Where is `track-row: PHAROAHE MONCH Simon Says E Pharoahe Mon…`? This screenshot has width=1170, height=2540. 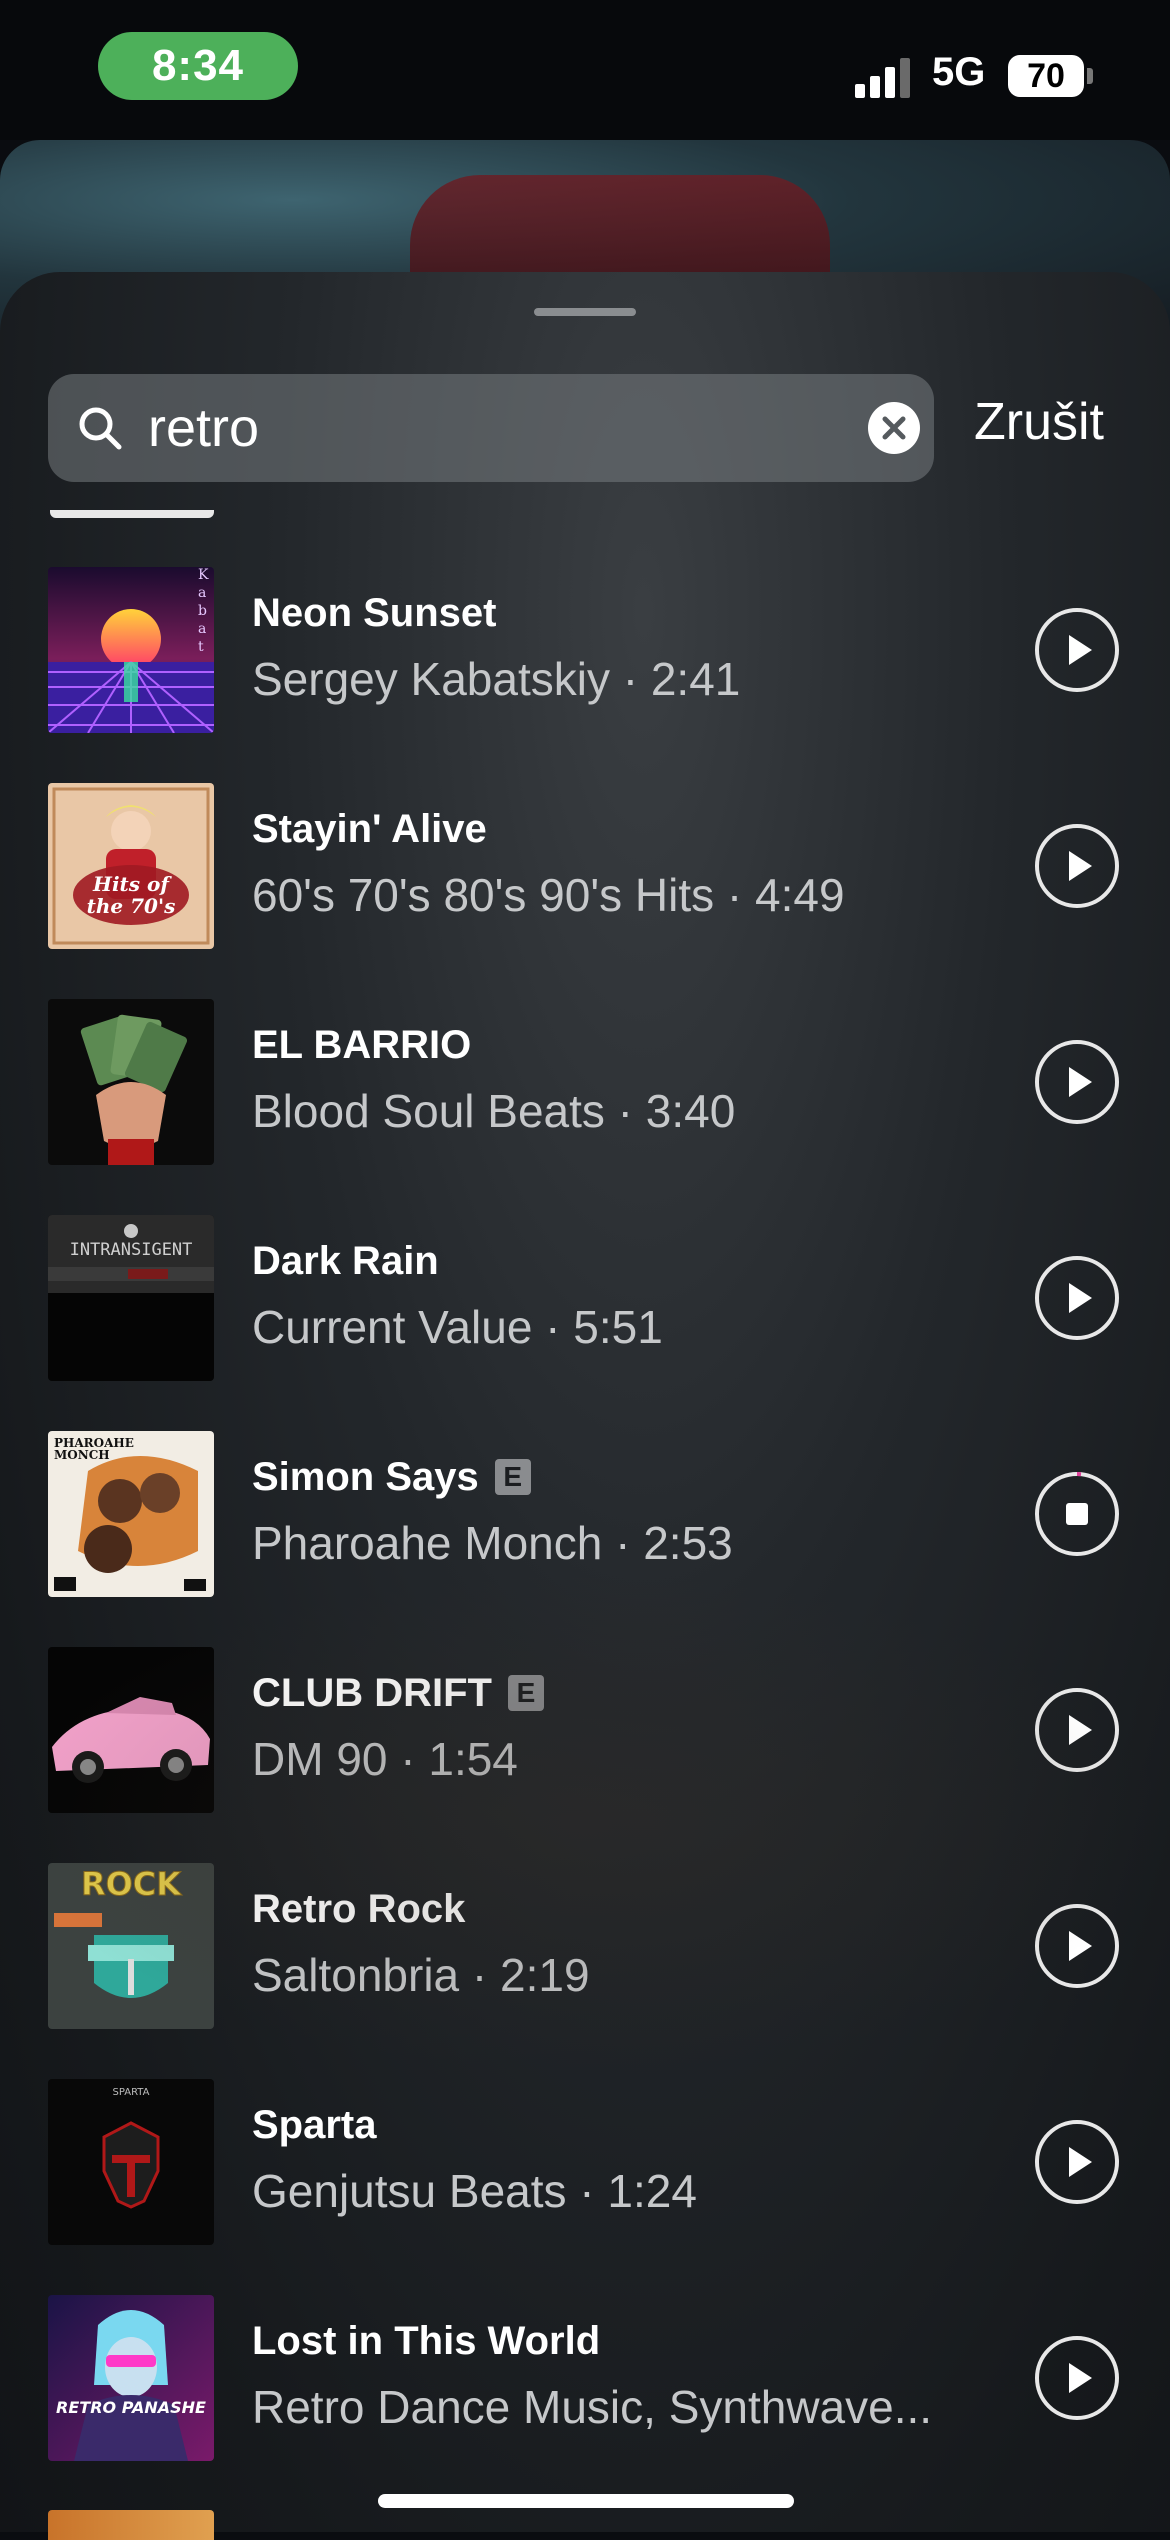
track-row: PHAROAHE MONCH Simon Says E Pharoahe Mon… is located at coordinates (585, 1539).